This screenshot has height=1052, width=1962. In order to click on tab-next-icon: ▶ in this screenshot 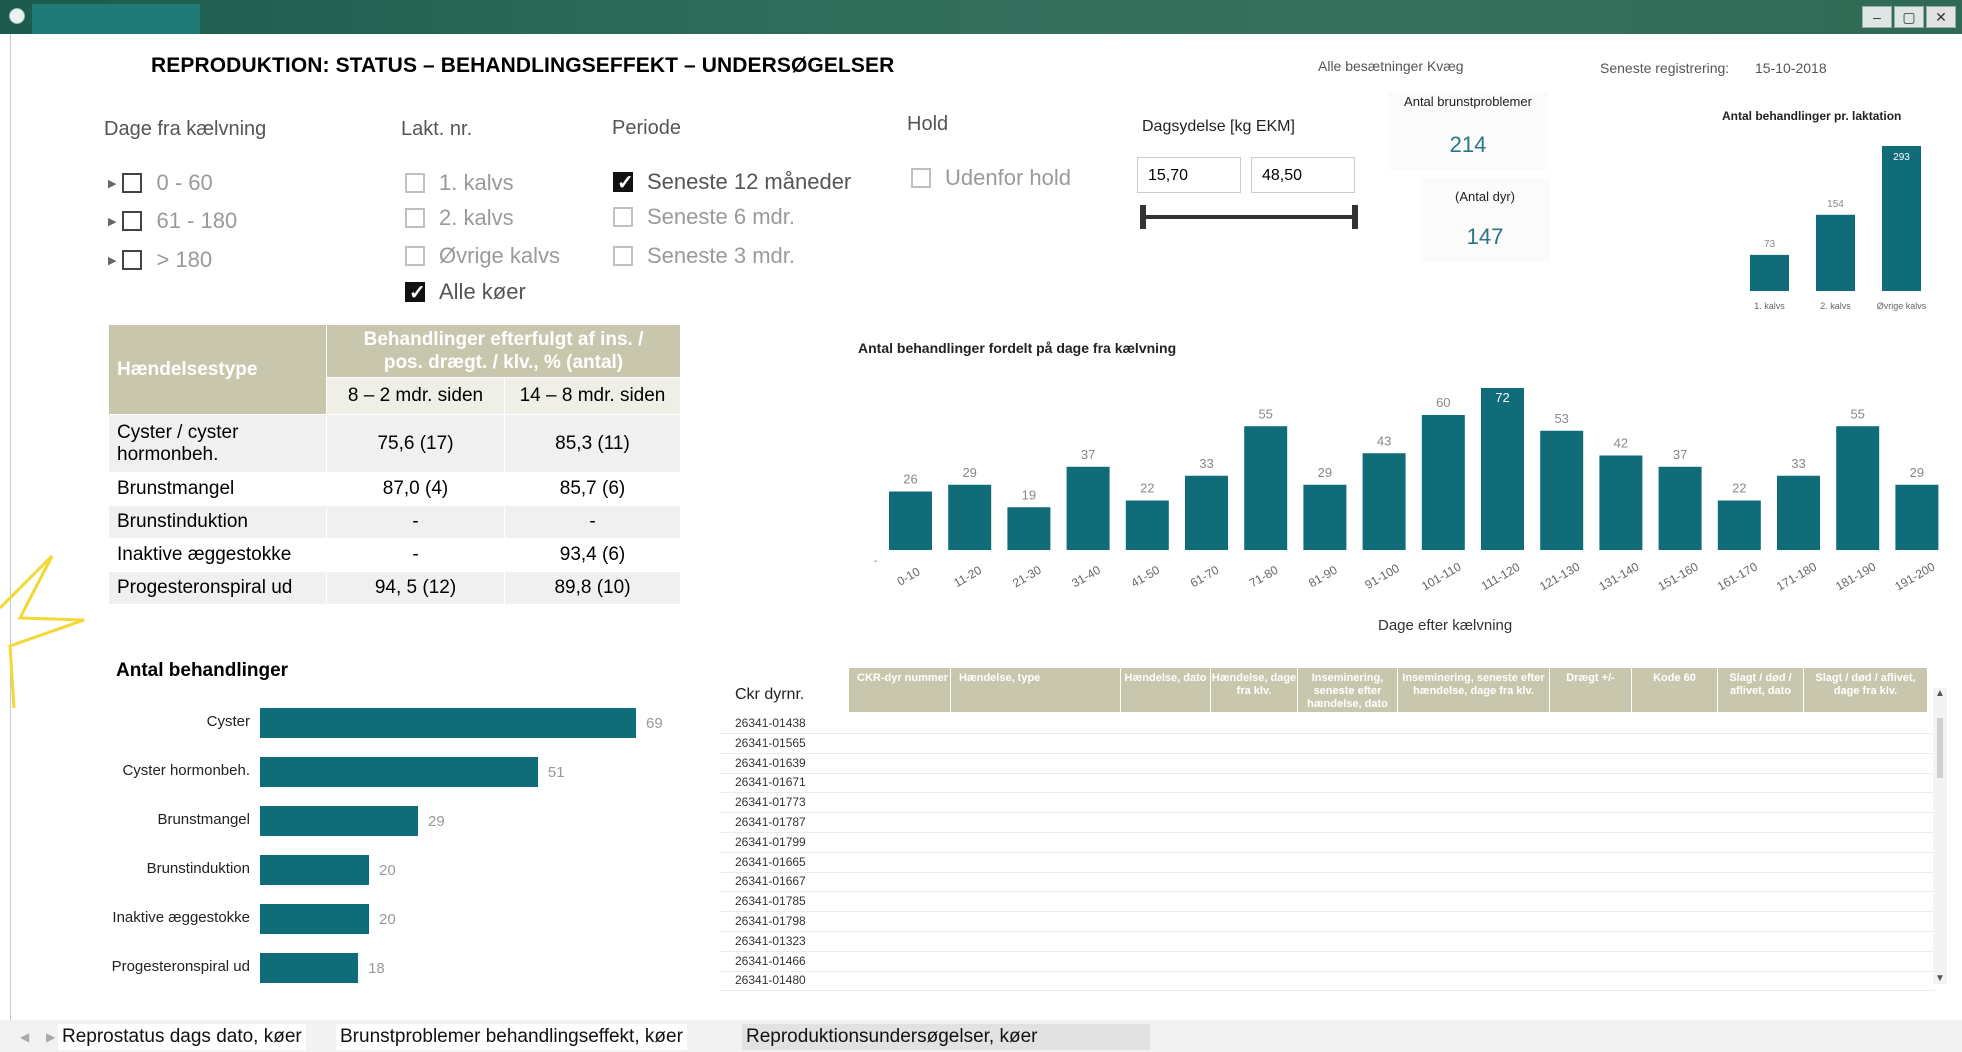, I will do `click(50, 1037)`.